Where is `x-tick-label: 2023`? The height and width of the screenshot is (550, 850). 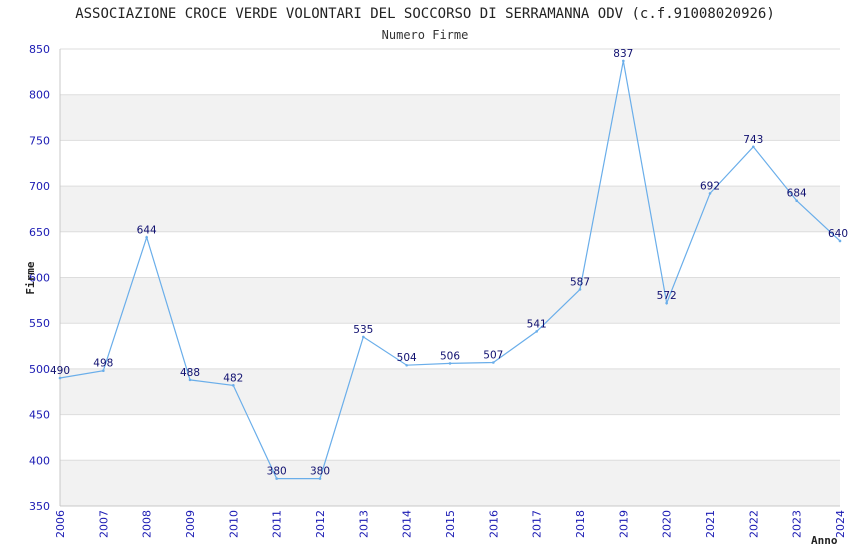
x-tick-label: 2023 is located at coordinates (797, 524).